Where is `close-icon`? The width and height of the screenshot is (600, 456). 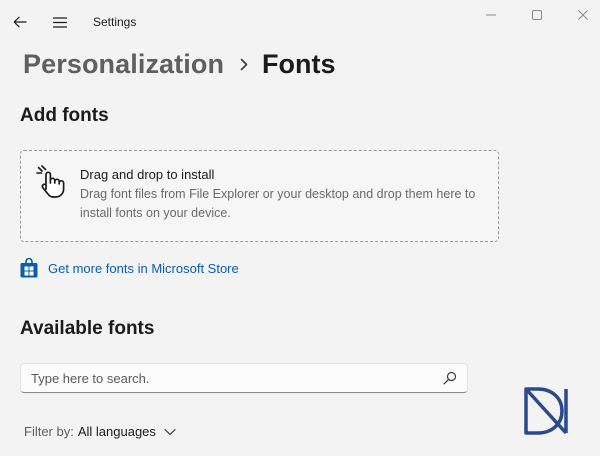 close-icon is located at coordinates (583, 15).